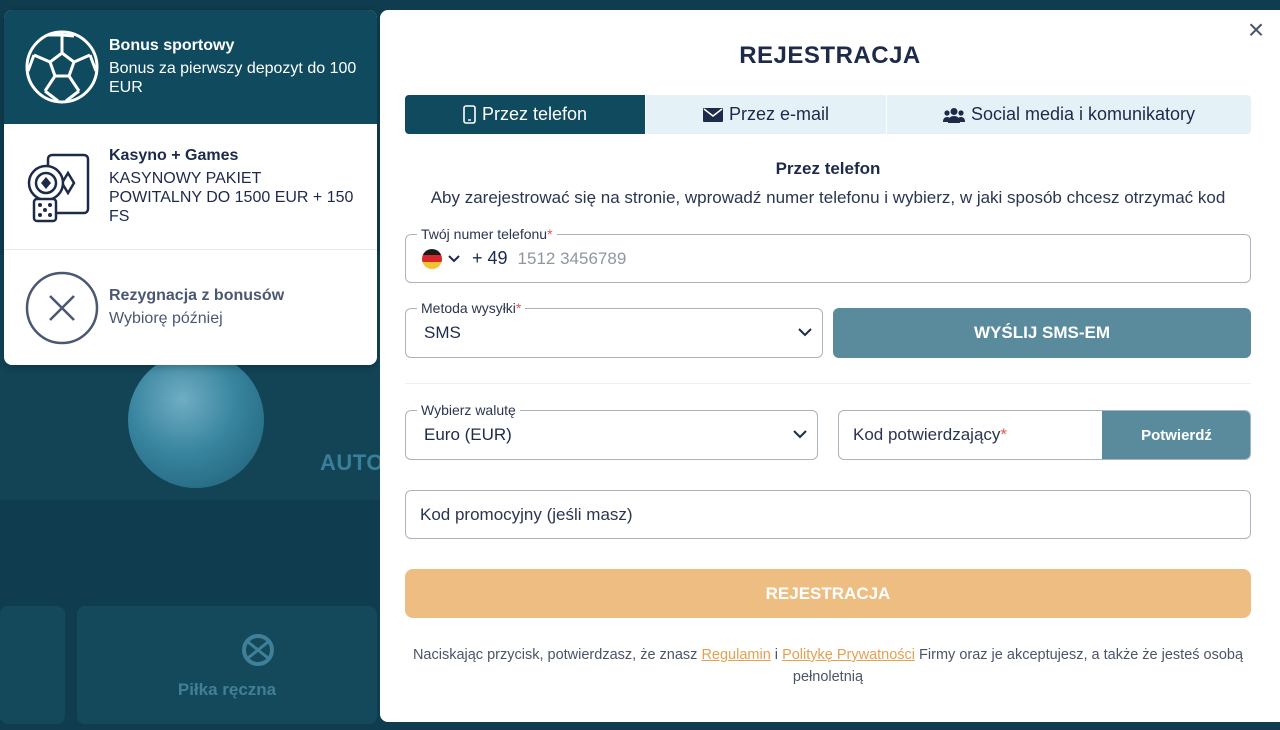 This screenshot has height=730, width=1280. I want to click on confirm-code-button: Potwierdź, so click(1176, 435).